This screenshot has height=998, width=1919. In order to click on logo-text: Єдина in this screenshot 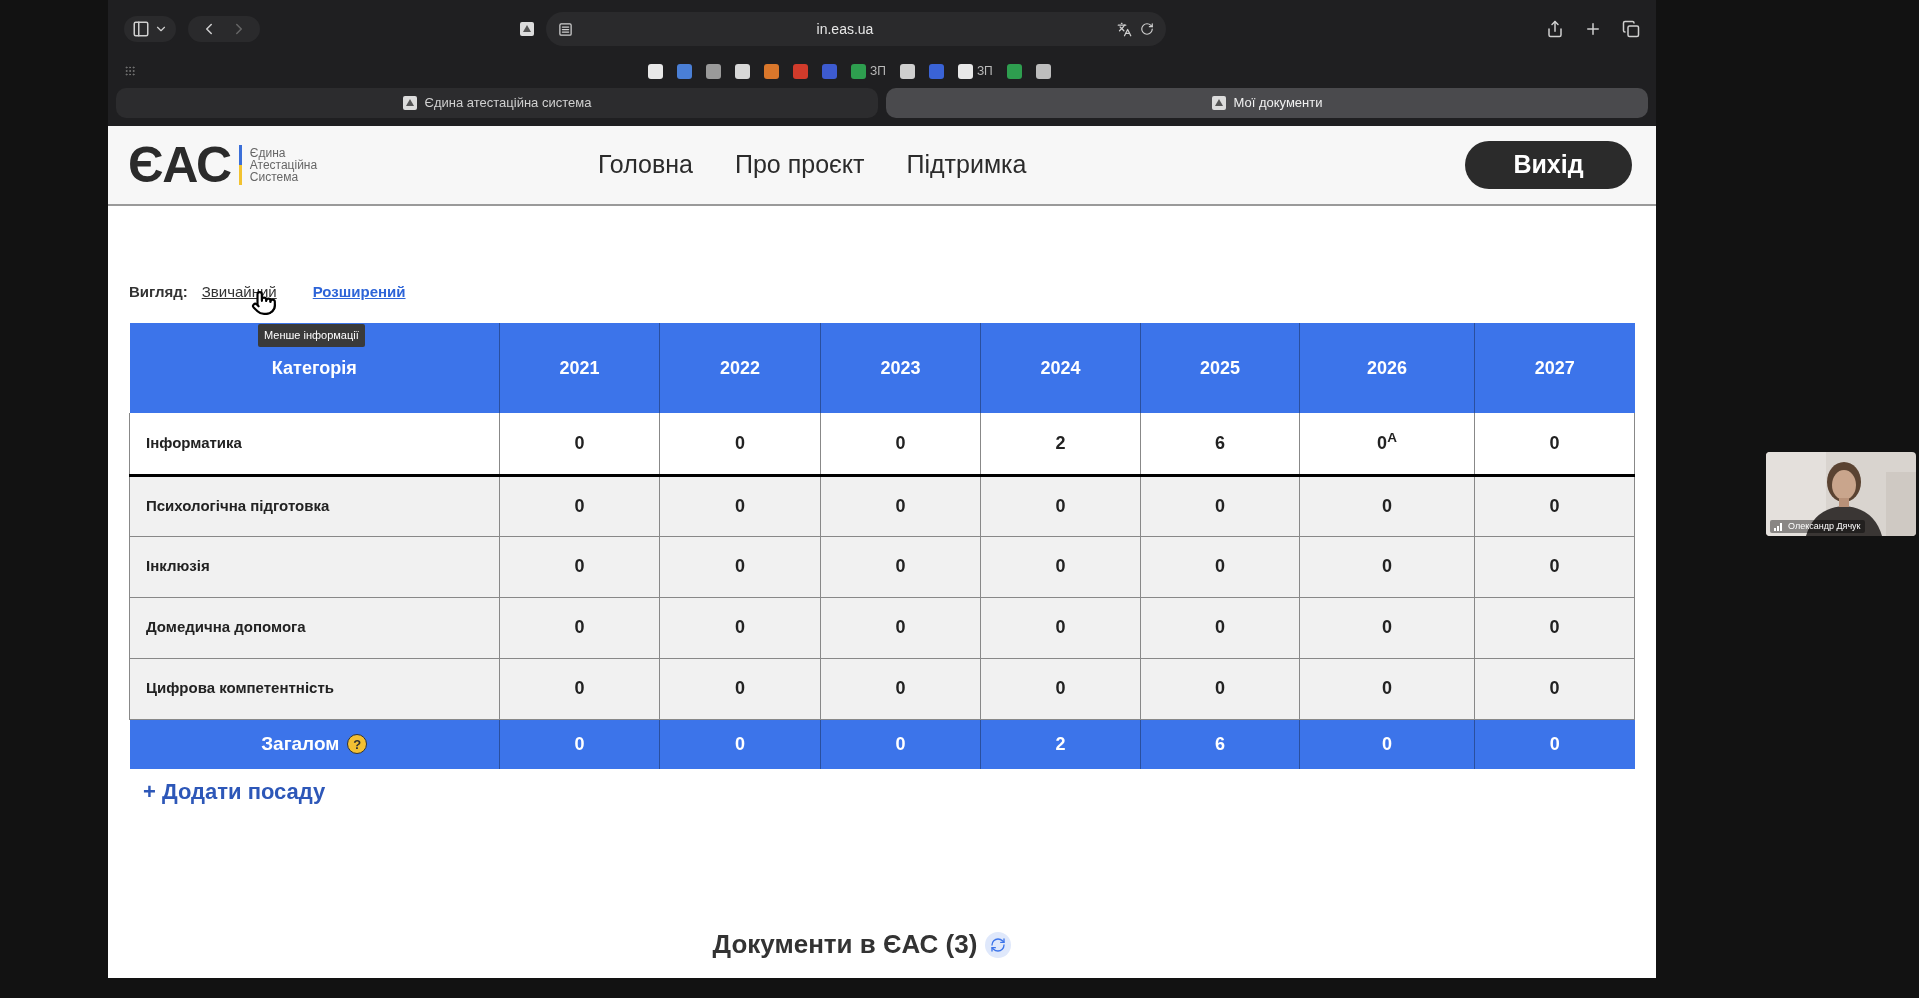, I will do `click(267, 153)`.